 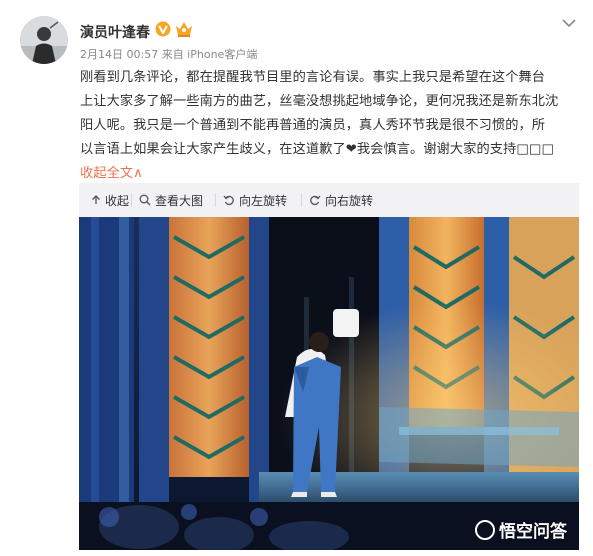 What do you see at coordinates (313, 125) in the screenshot?
I see `post-line: 阳人呢。我只是一个普通到不能再普通的演员，真人秀环节我是很不习惯的，所` at bounding box center [313, 125].